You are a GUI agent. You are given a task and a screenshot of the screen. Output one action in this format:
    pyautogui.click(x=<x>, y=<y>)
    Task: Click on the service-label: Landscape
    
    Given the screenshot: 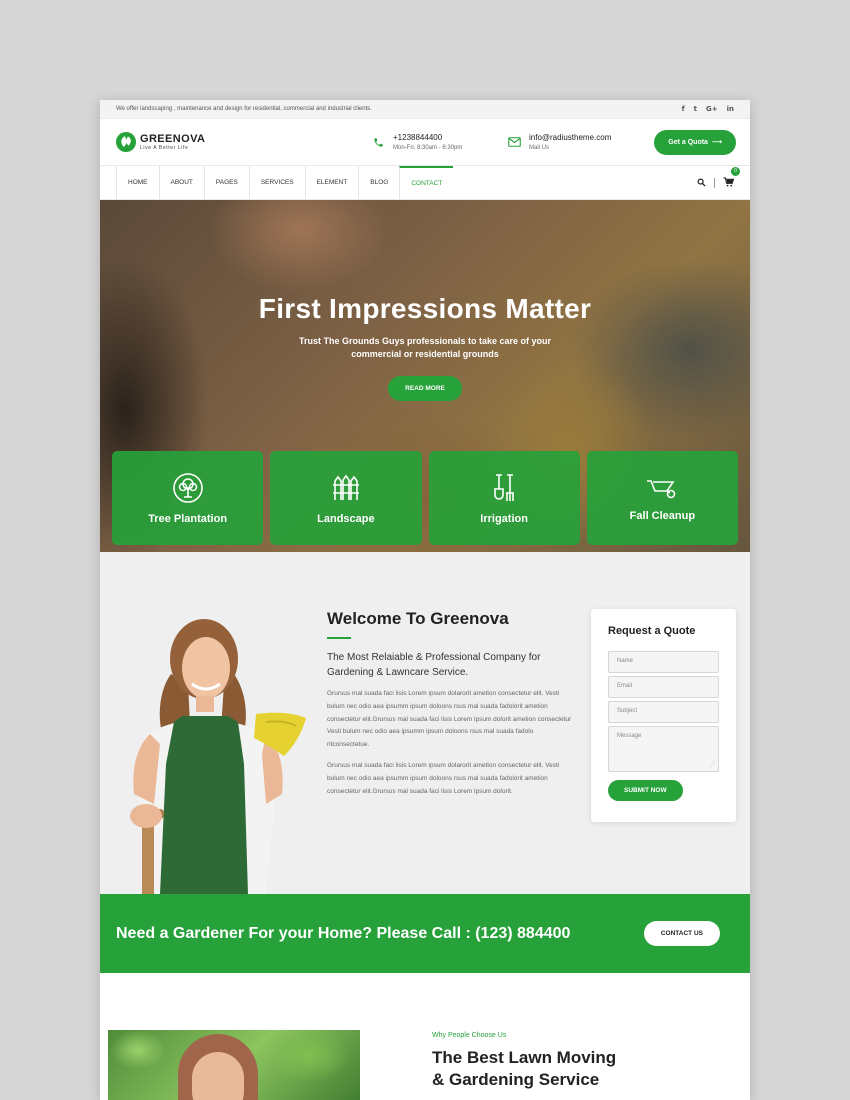 What is the action you would take?
    pyautogui.click(x=346, y=518)
    